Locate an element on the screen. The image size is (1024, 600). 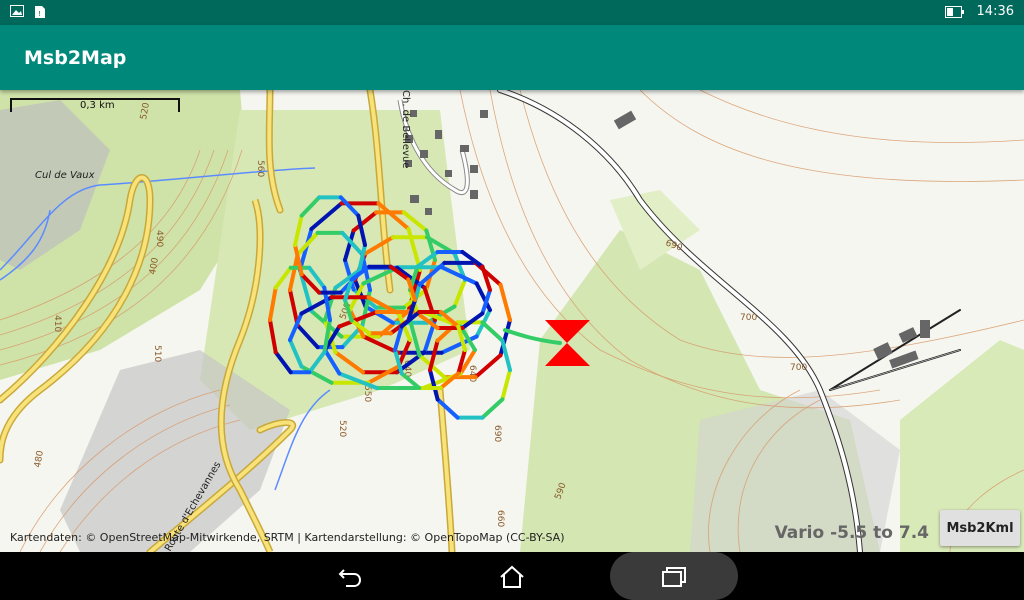
recents-icon is located at coordinates (674, 577).